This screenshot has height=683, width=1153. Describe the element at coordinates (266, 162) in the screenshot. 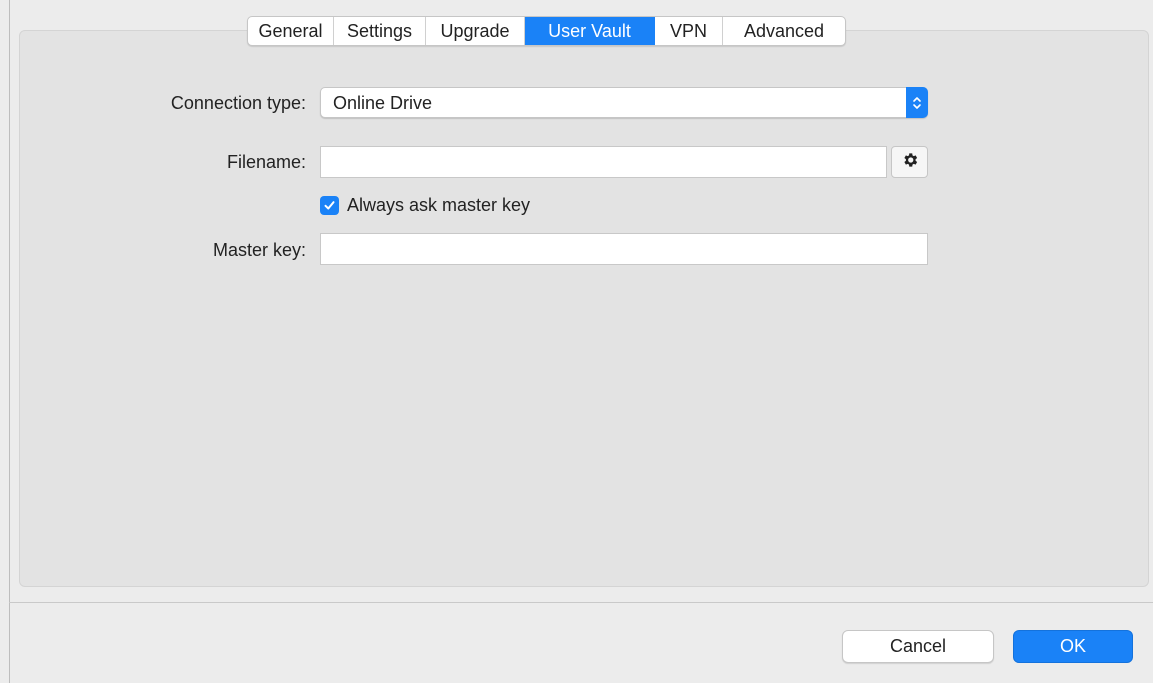

I see `filename-label: Filename:` at that location.